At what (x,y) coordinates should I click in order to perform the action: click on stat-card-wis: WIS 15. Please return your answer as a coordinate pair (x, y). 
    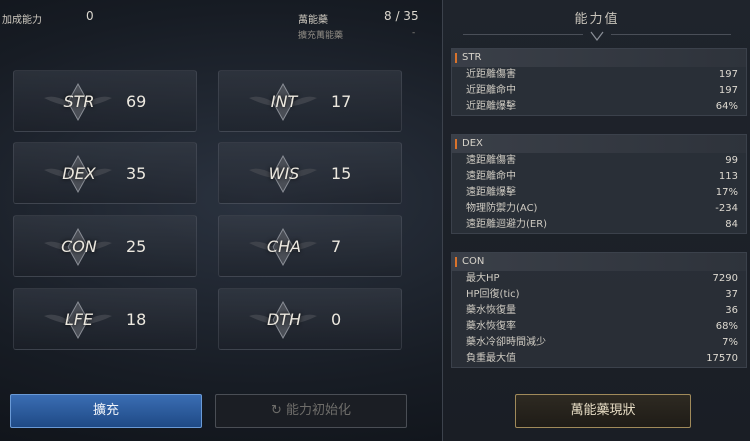
    Looking at the image, I should click on (310, 173).